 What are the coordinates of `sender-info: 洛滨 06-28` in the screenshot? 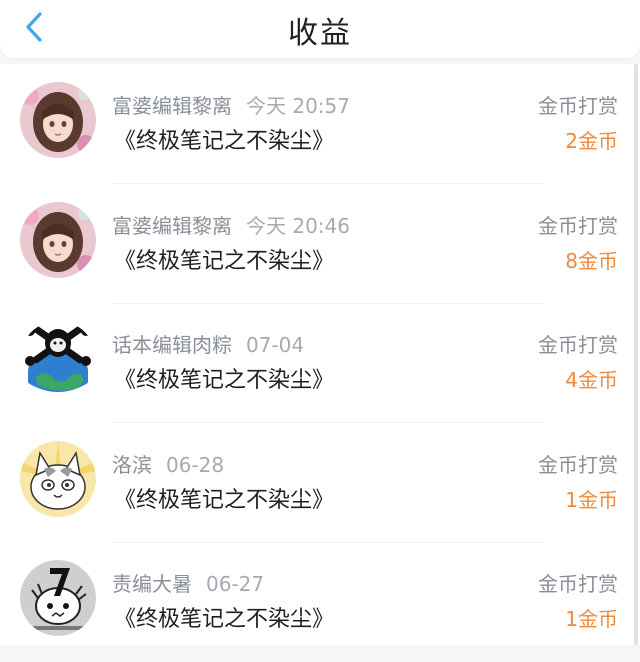 It's located at (168, 463).